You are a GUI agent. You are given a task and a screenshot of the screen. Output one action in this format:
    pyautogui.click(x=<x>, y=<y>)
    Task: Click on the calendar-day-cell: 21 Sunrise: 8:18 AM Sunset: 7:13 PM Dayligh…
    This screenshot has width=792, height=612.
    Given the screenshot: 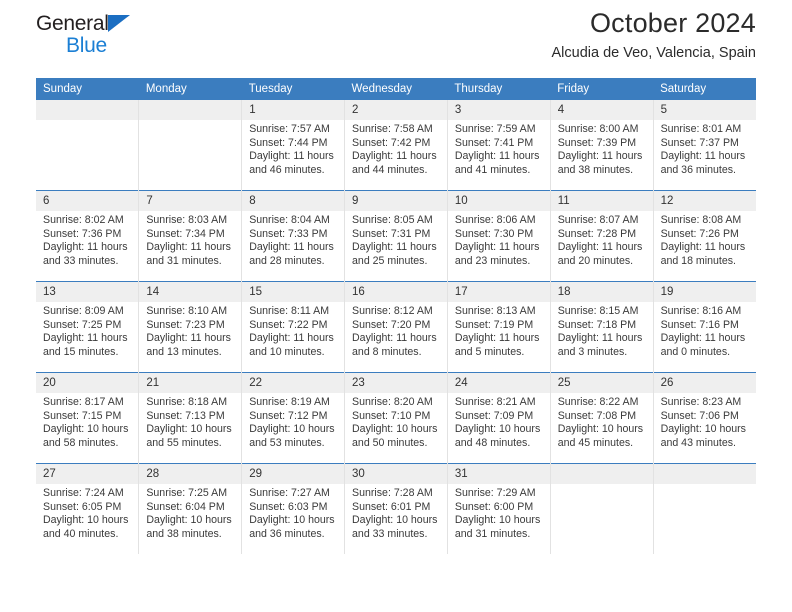 What is the action you would take?
    pyautogui.click(x=190, y=418)
    